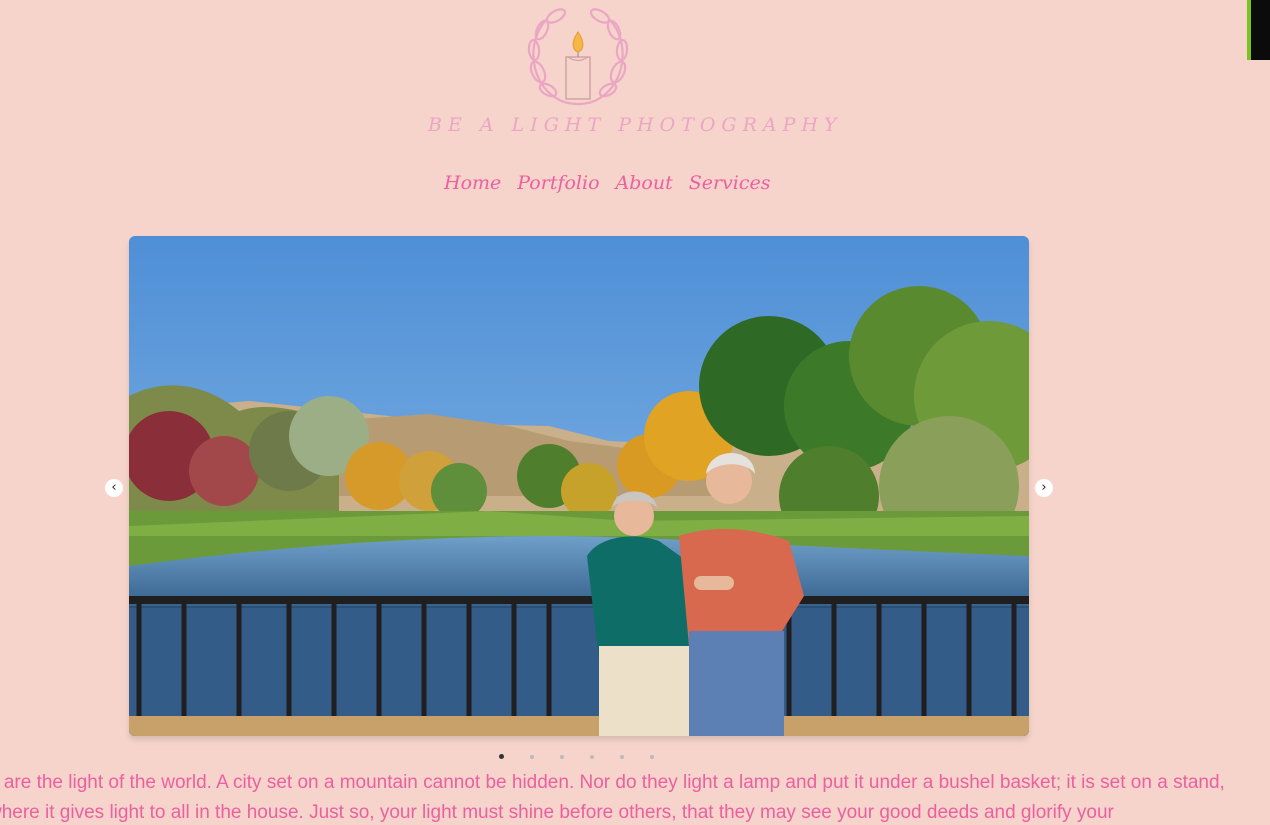  What do you see at coordinates (472, 183) in the screenshot?
I see `nav-home: Home` at bounding box center [472, 183].